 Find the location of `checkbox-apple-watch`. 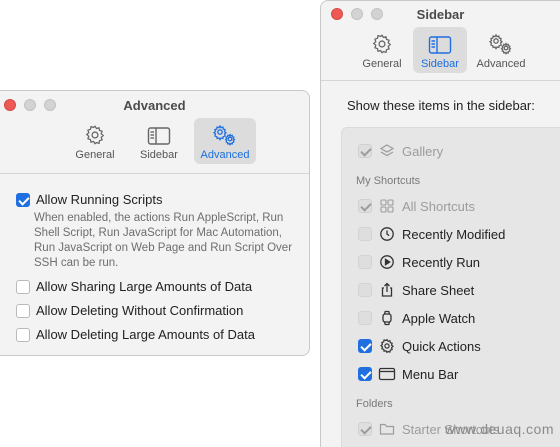

checkbox-apple-watch is located at coordinates (365, 318).